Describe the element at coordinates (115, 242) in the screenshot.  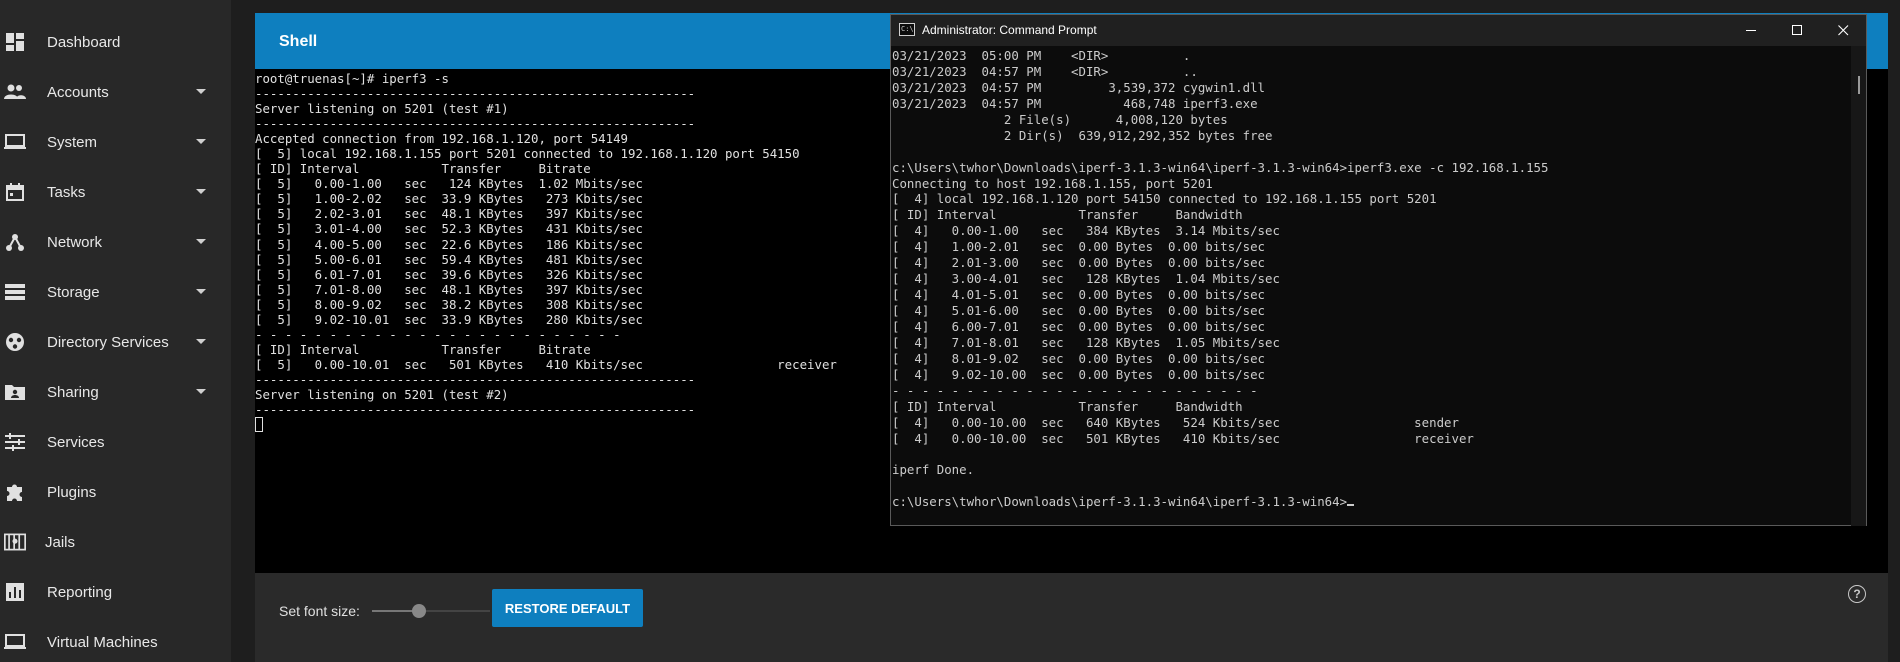
I see `sidebar-item-network: Network` at that location.